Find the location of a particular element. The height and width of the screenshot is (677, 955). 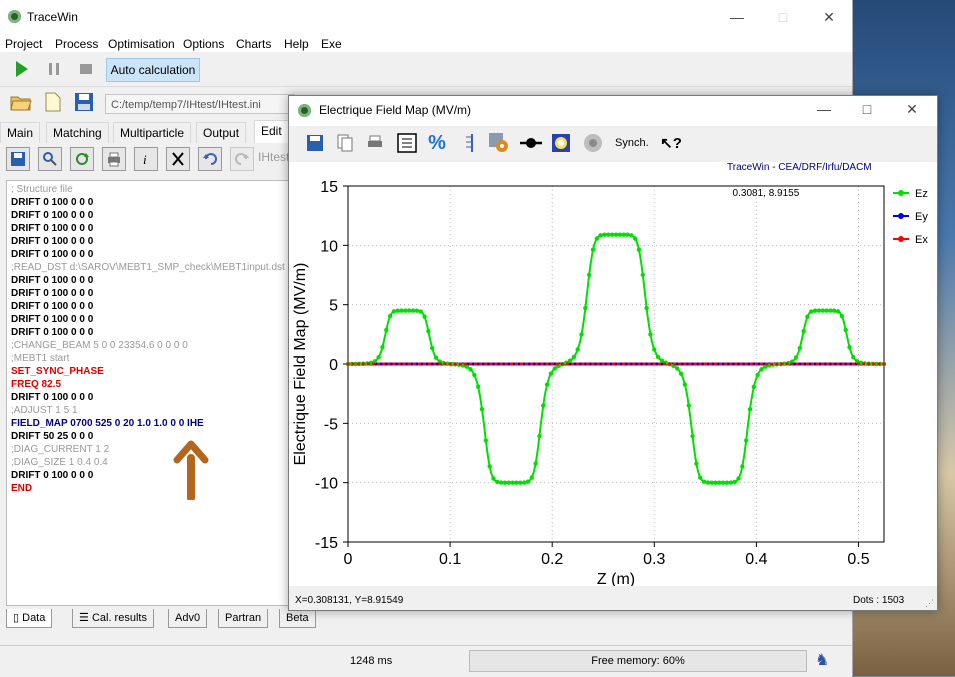

copy-icon is located at coordinates (345, 143).